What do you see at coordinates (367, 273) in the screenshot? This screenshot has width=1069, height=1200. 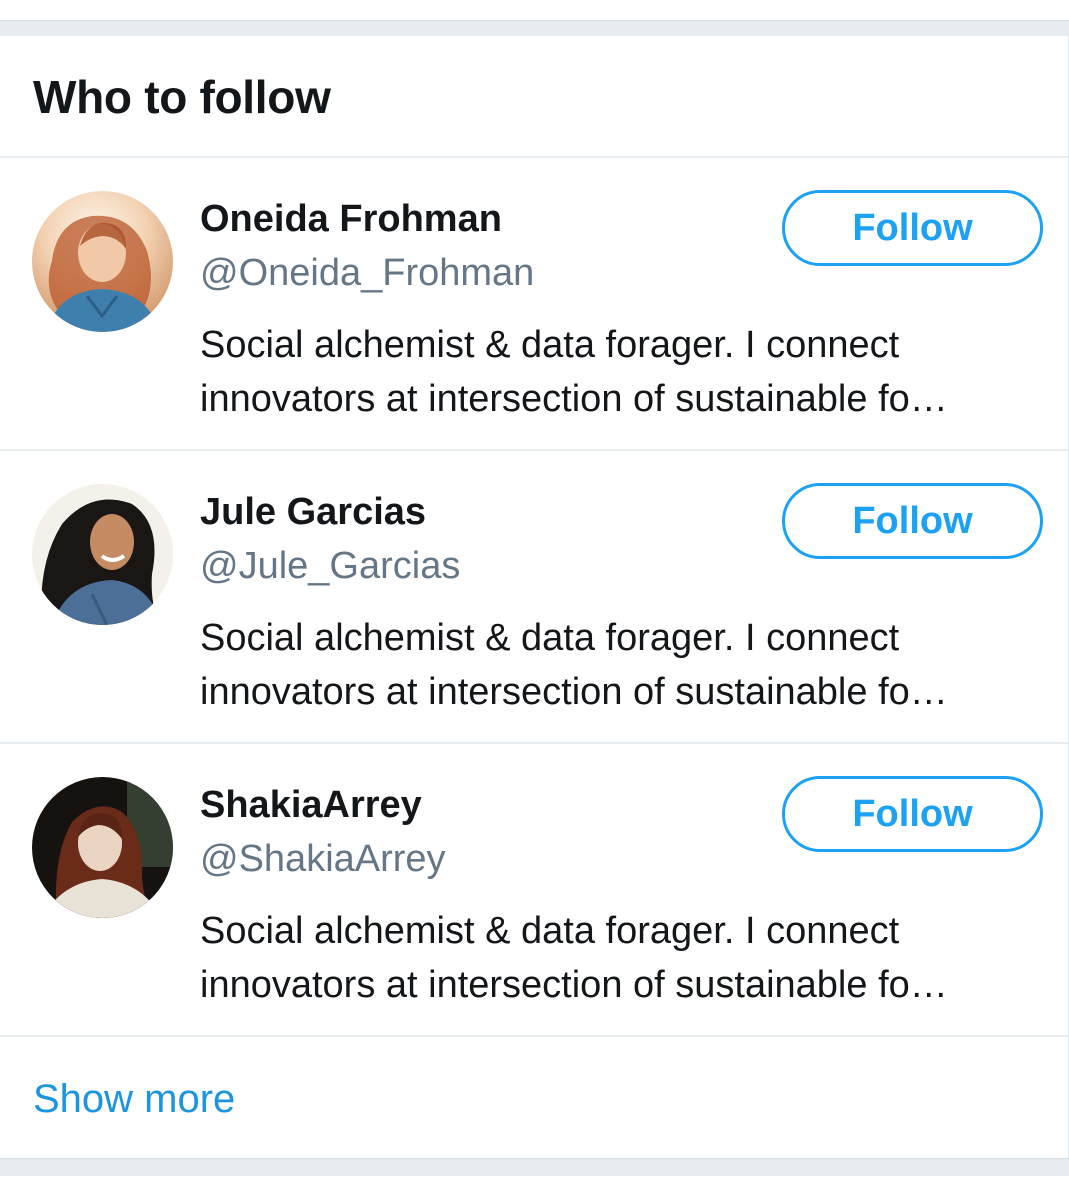 I see `user-handle: @Oneida_Frohman` at bounding box center [367, 273].